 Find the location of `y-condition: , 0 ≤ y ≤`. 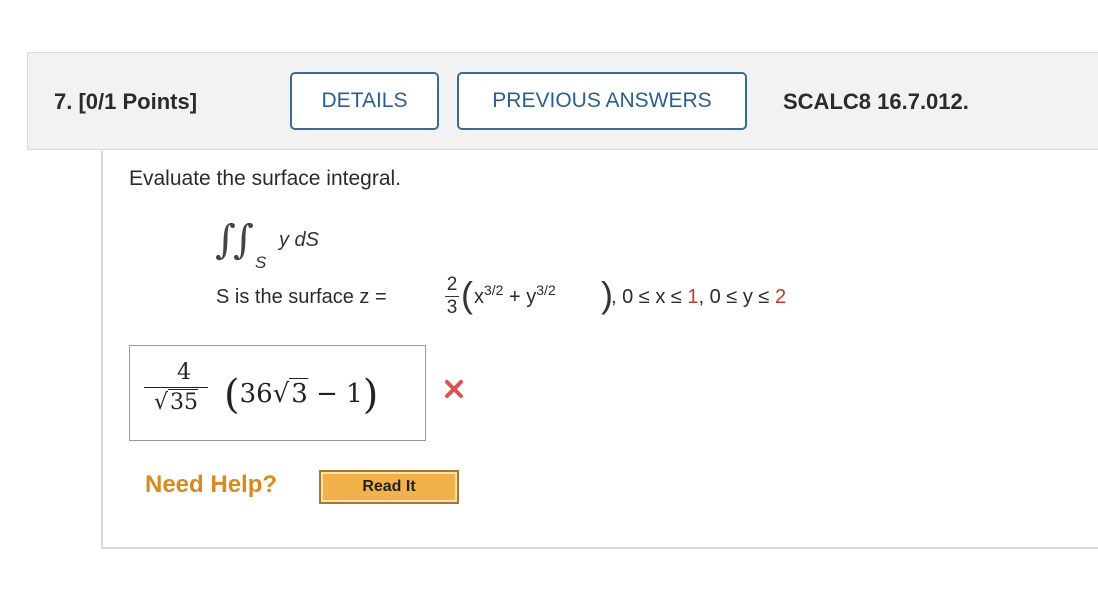

y-condition: , 0 ≤ y ≤ is located at coordinates (736, 297).